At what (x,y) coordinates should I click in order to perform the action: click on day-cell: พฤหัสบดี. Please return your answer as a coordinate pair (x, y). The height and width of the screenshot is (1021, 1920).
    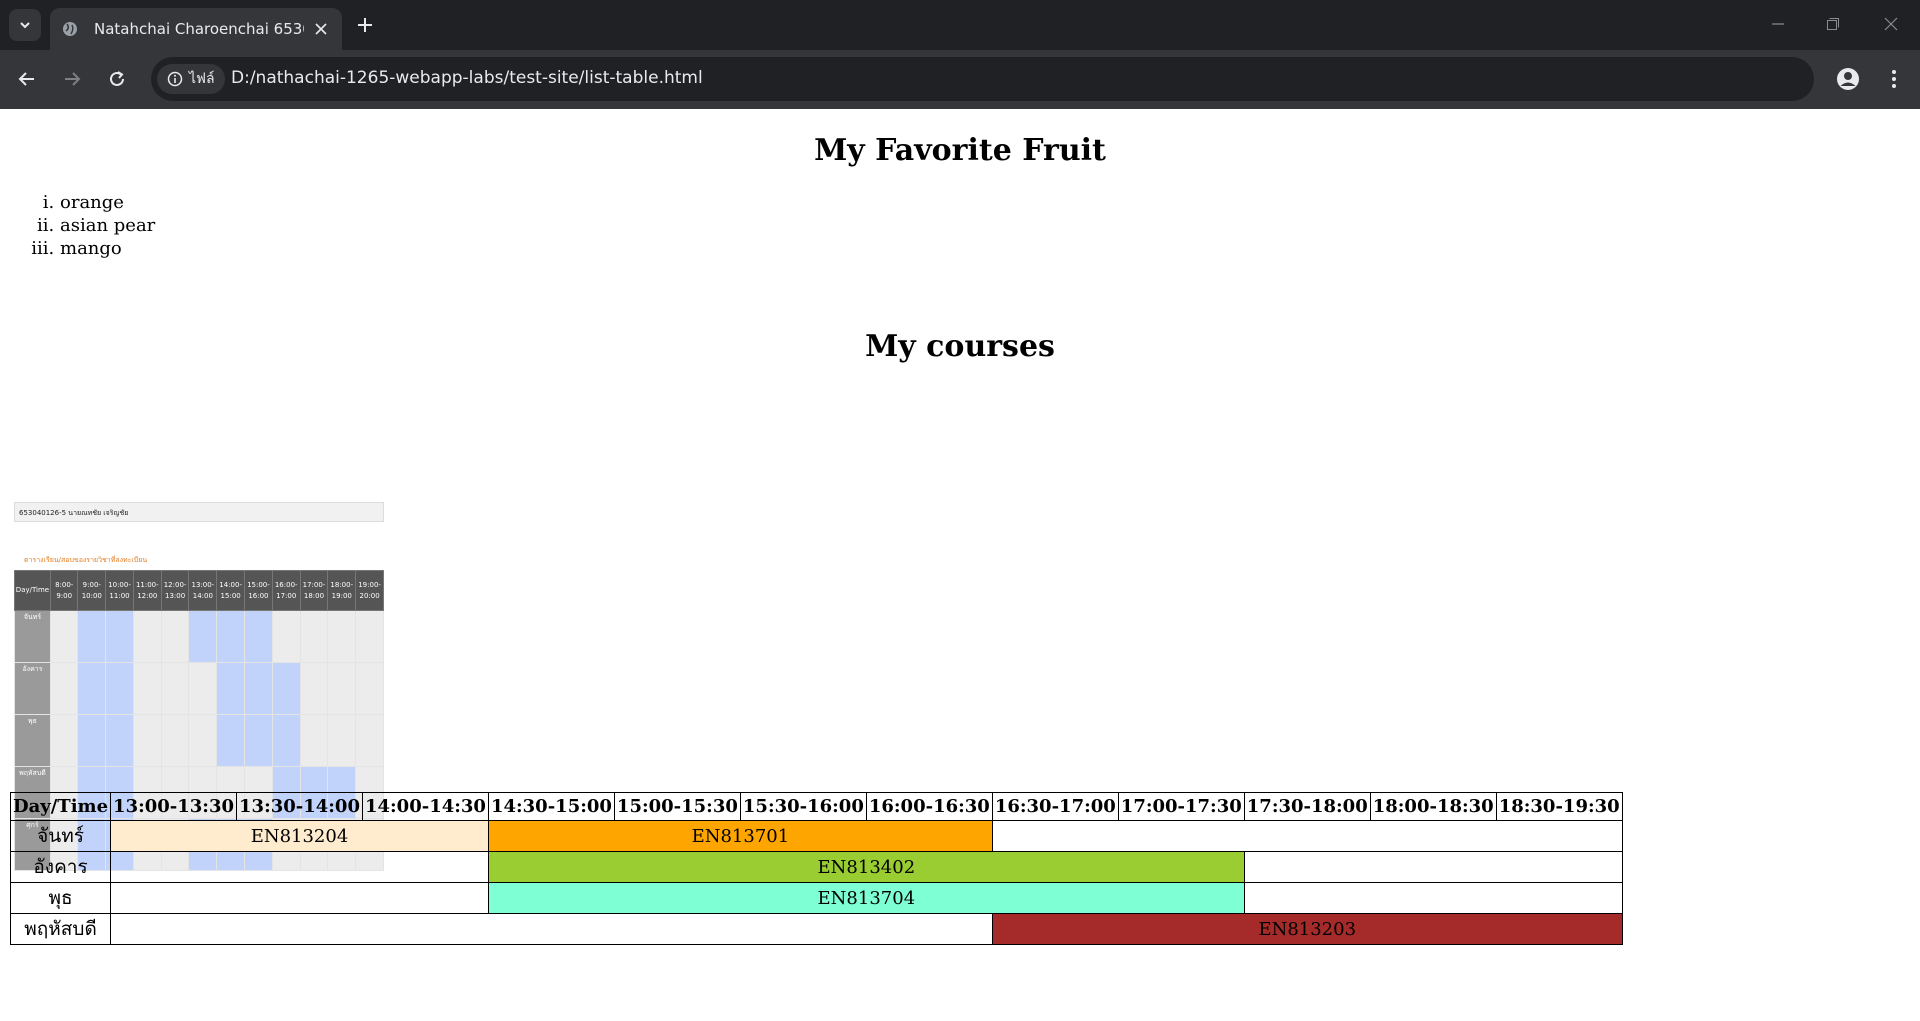
    Looking at the image, I should click on (60, 929).